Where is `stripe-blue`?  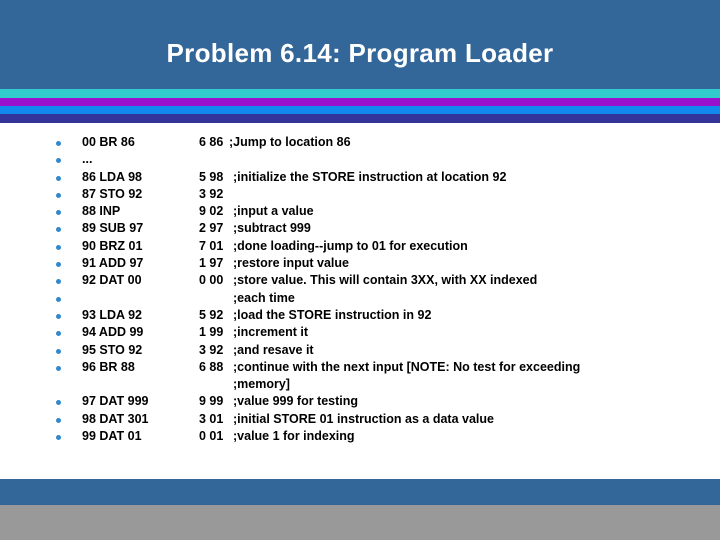 stripe-blue is located at coordinates (360, 110).